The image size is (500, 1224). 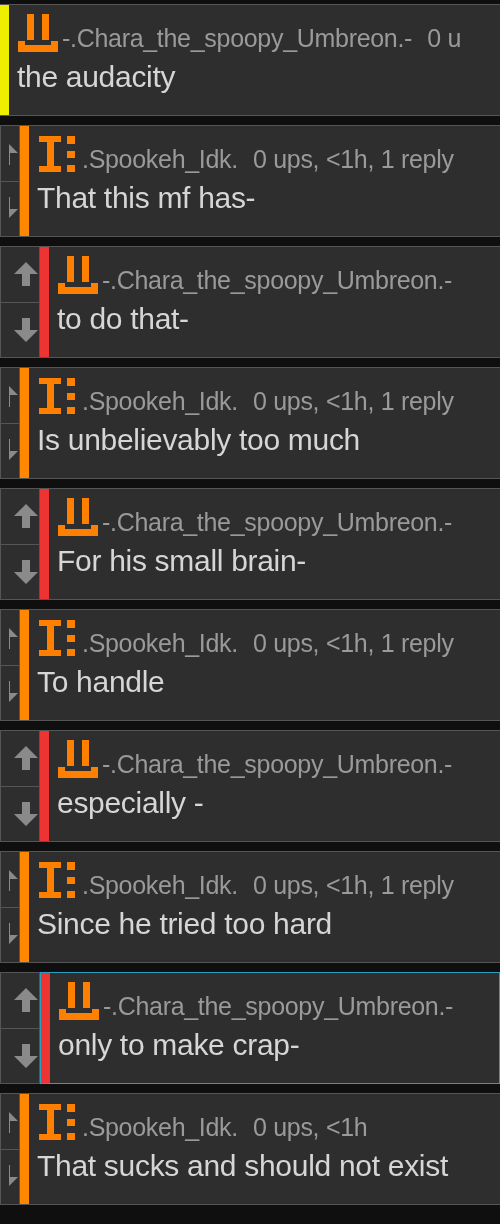 I want to click on comment-text: That sucks and should not exist, so click(x=242, y=1166).